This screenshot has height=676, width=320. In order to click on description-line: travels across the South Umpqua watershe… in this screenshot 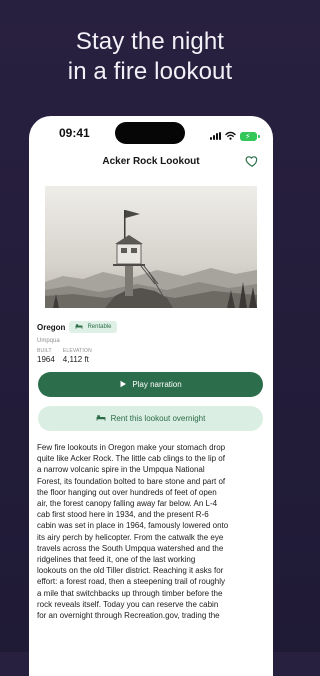, I will do `click(130, 548)`.